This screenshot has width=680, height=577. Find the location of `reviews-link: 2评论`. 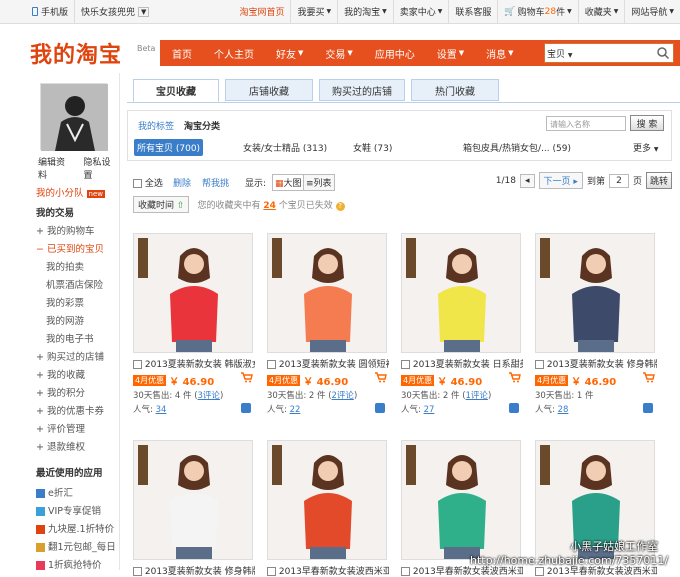

reviews-link: 2评论 is located at coordinates (343, 396).